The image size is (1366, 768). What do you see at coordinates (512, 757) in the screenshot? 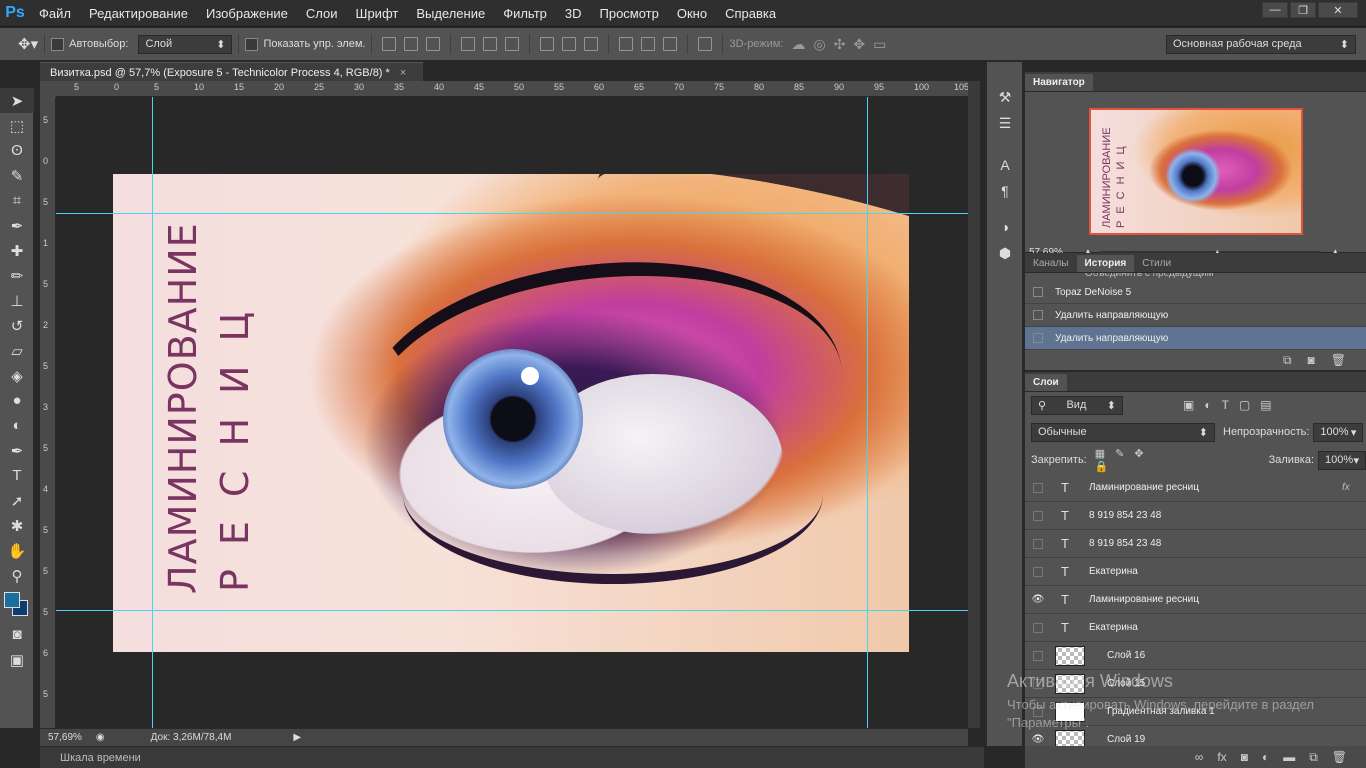
I see `timeline-panel: Шкала времени` at bounding box center [512, 757].